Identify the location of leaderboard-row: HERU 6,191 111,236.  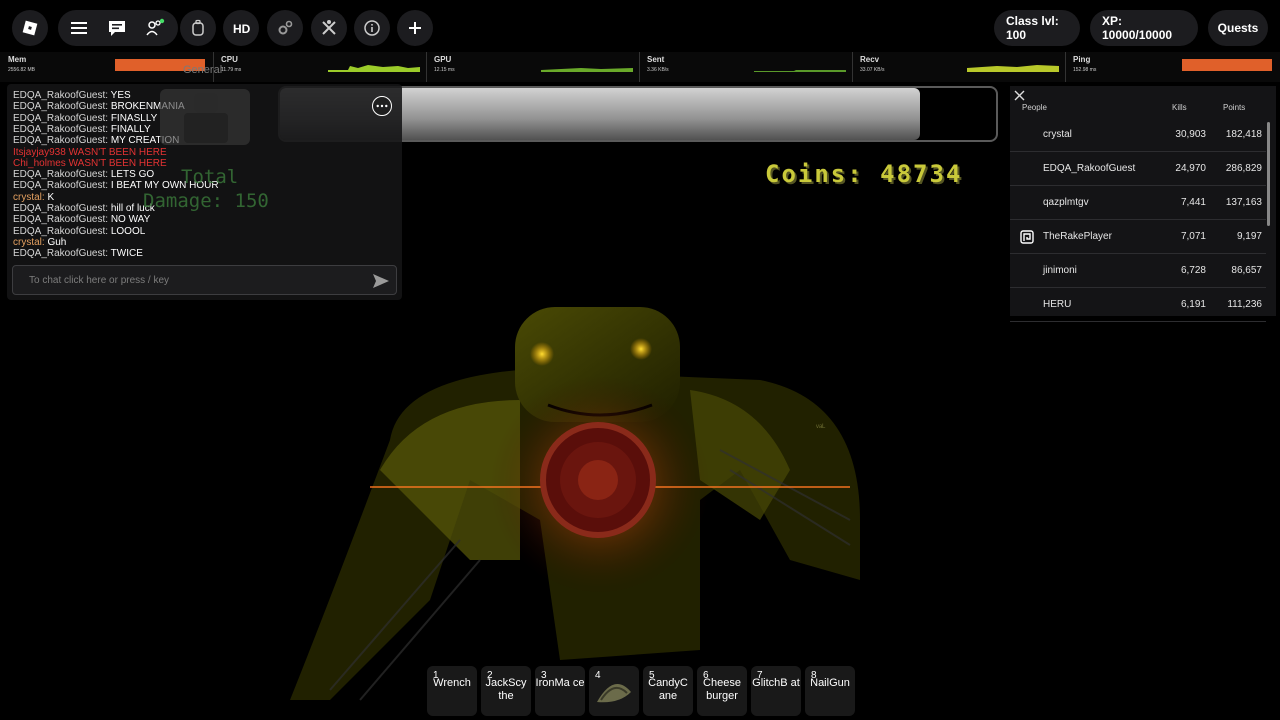
(1138, 305).